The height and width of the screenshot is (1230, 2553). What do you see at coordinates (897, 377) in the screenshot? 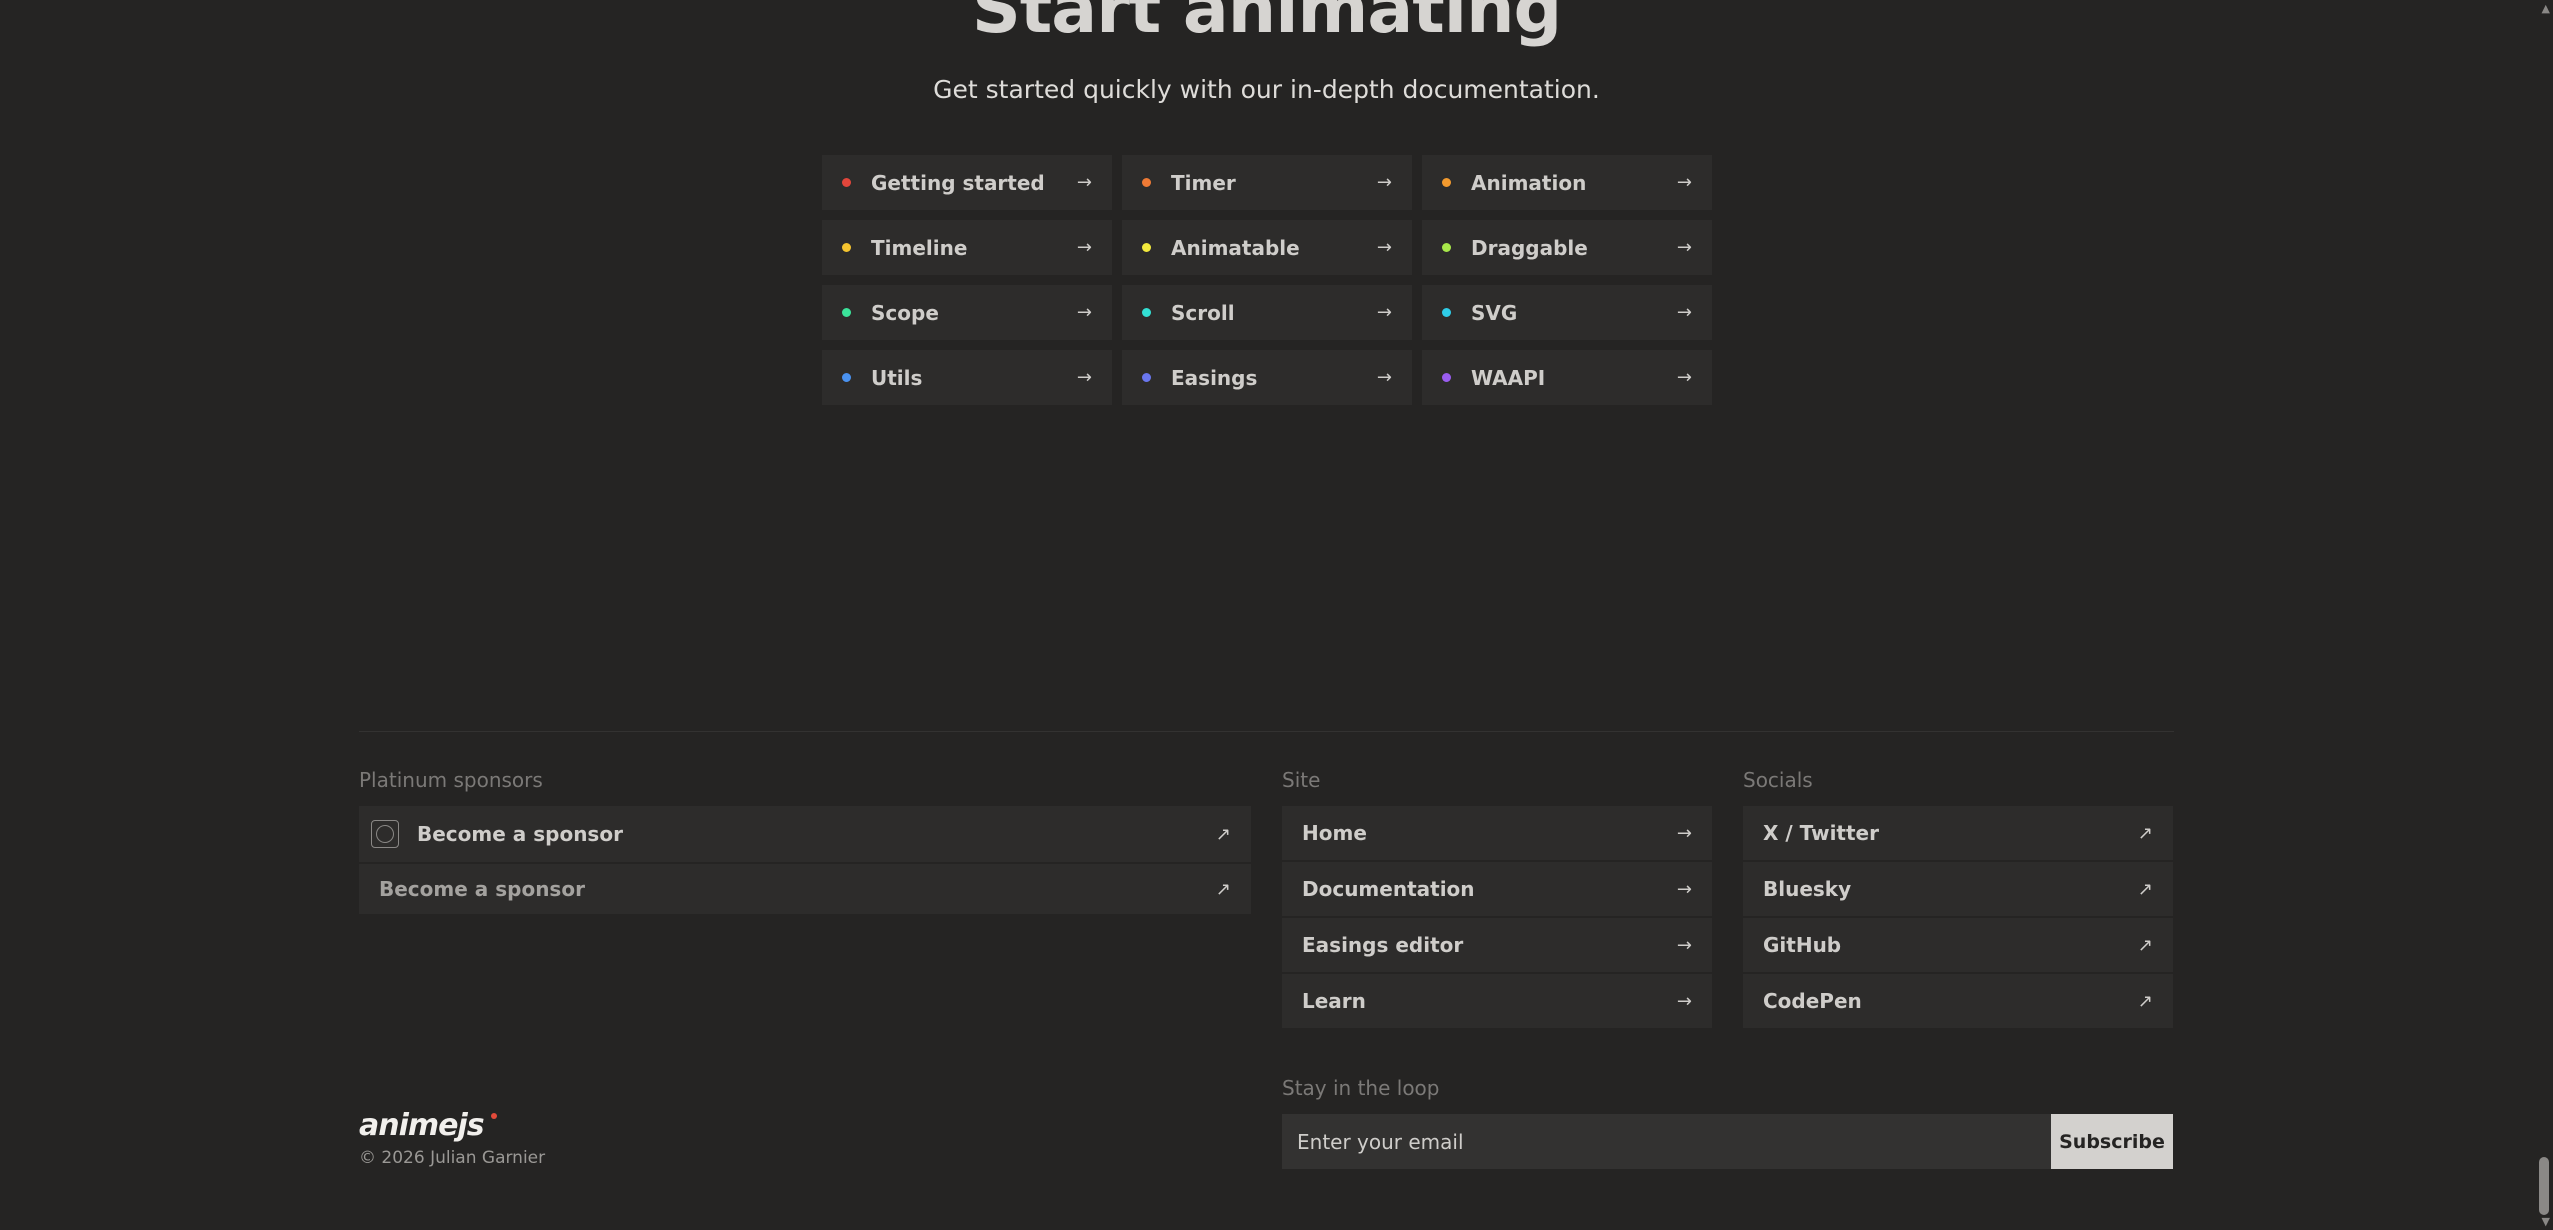
I see `doc-link-label: Utils` at bounding box center [897, 377].